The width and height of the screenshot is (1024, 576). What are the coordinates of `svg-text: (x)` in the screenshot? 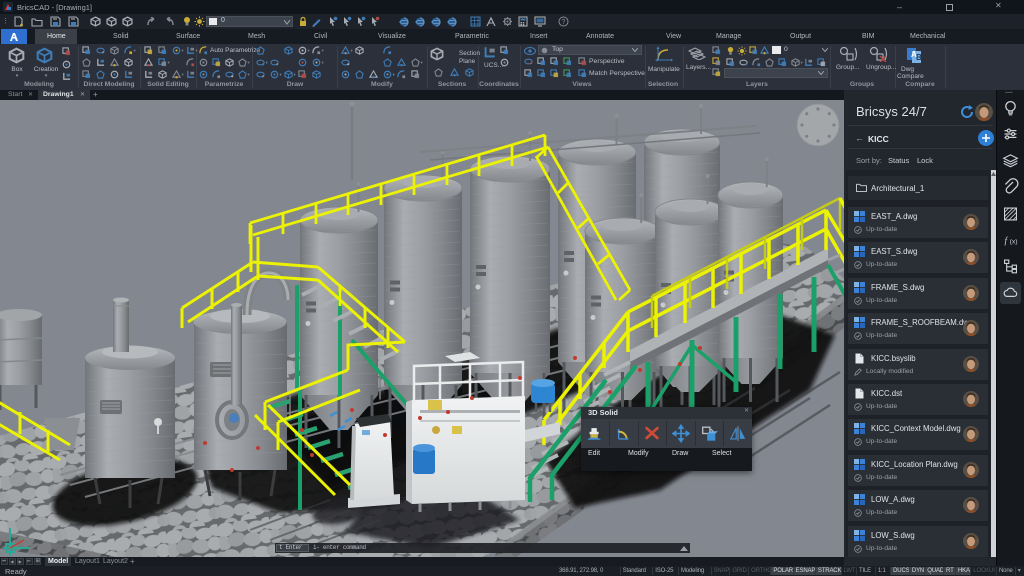 It's located at (1014, 241).